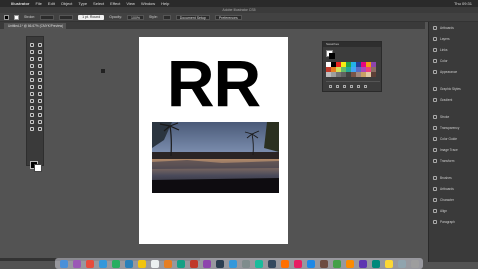 The height and width of the screenshot is (269, 478). What do you see at coordinates (453, 138) in the screenshot?
I see `panel-color-guide: Color Guide` at bounding box center [453, 138].